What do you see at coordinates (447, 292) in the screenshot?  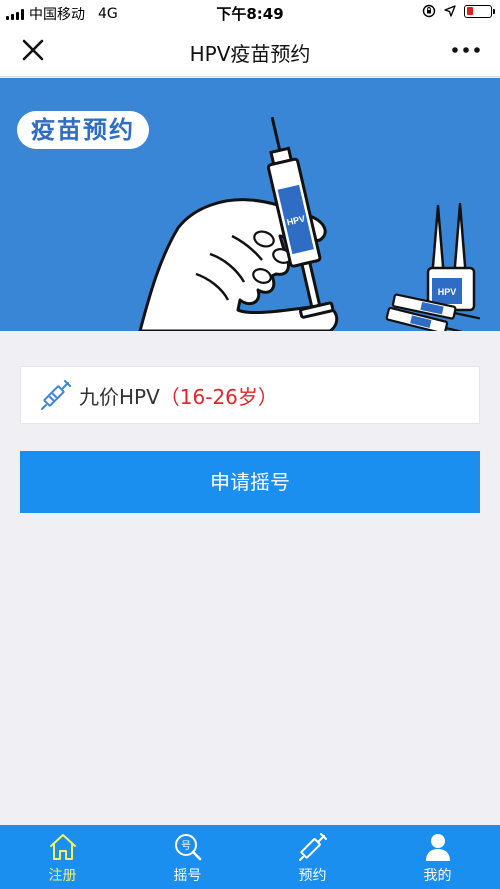 I see `vial-label: HPV` at bounding box center [447, 292].